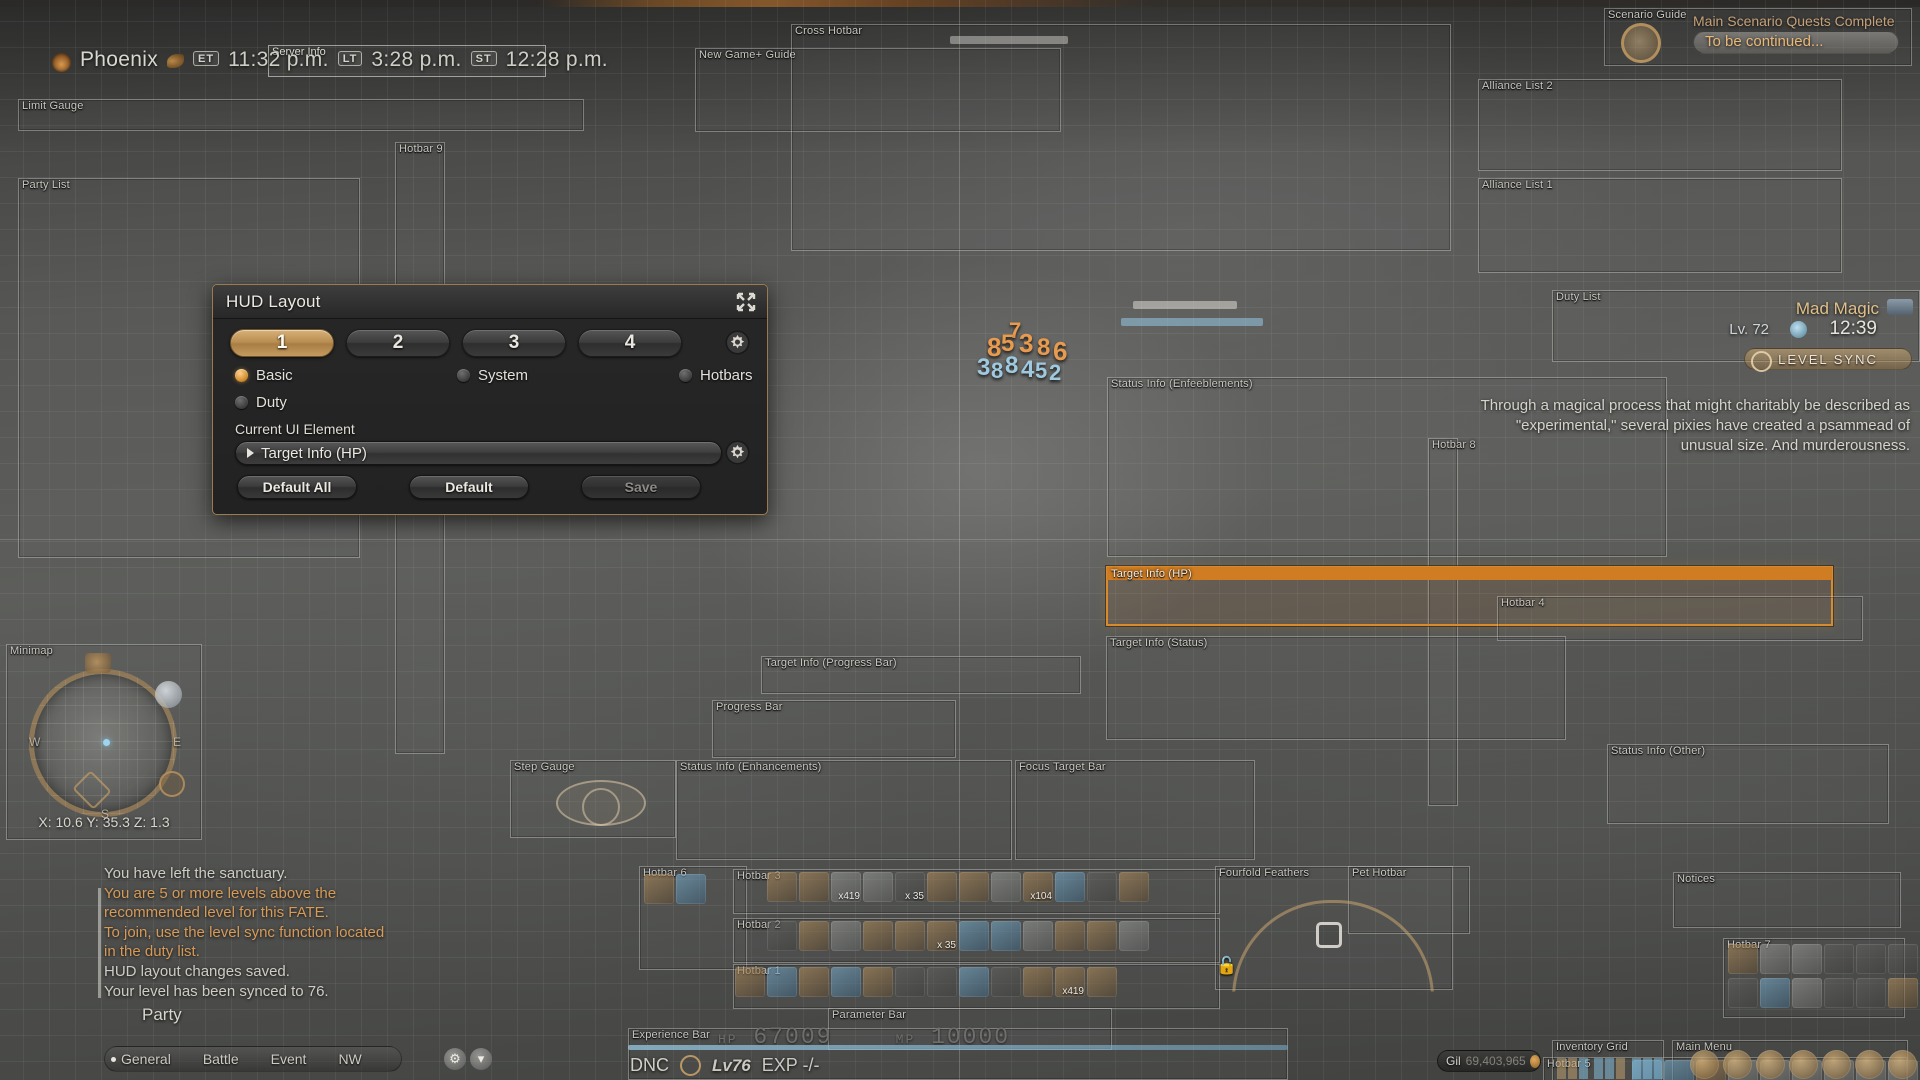 This screenshot has height=1080, width=1920. I want to click on chat-scroll-indicator, so click(99, 943).